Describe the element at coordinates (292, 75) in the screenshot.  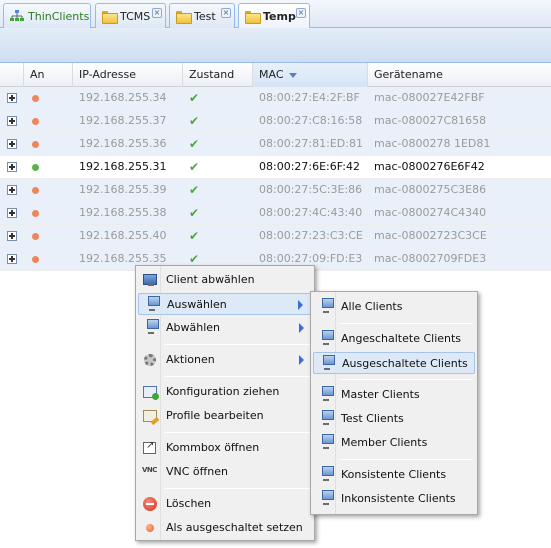
I see `sort-descending-icon` at that location.